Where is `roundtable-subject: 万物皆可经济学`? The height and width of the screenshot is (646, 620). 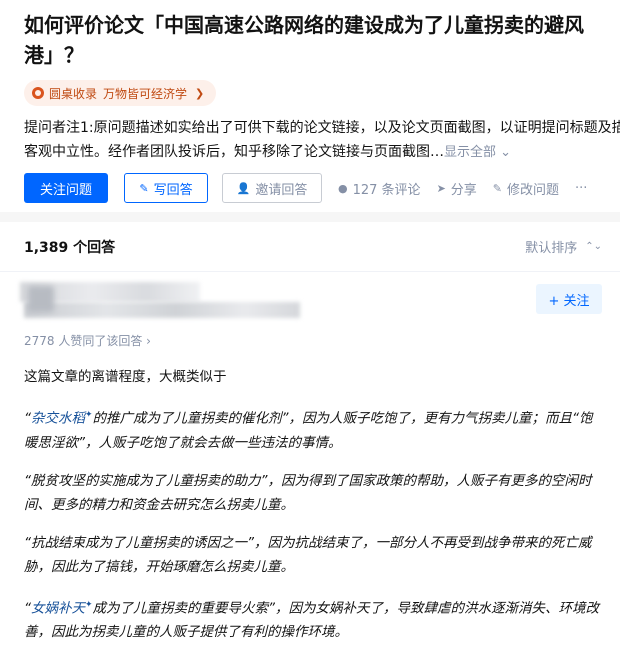
roundtable-subject: 万物皆可经济学 is located at coordinates (145, 93).